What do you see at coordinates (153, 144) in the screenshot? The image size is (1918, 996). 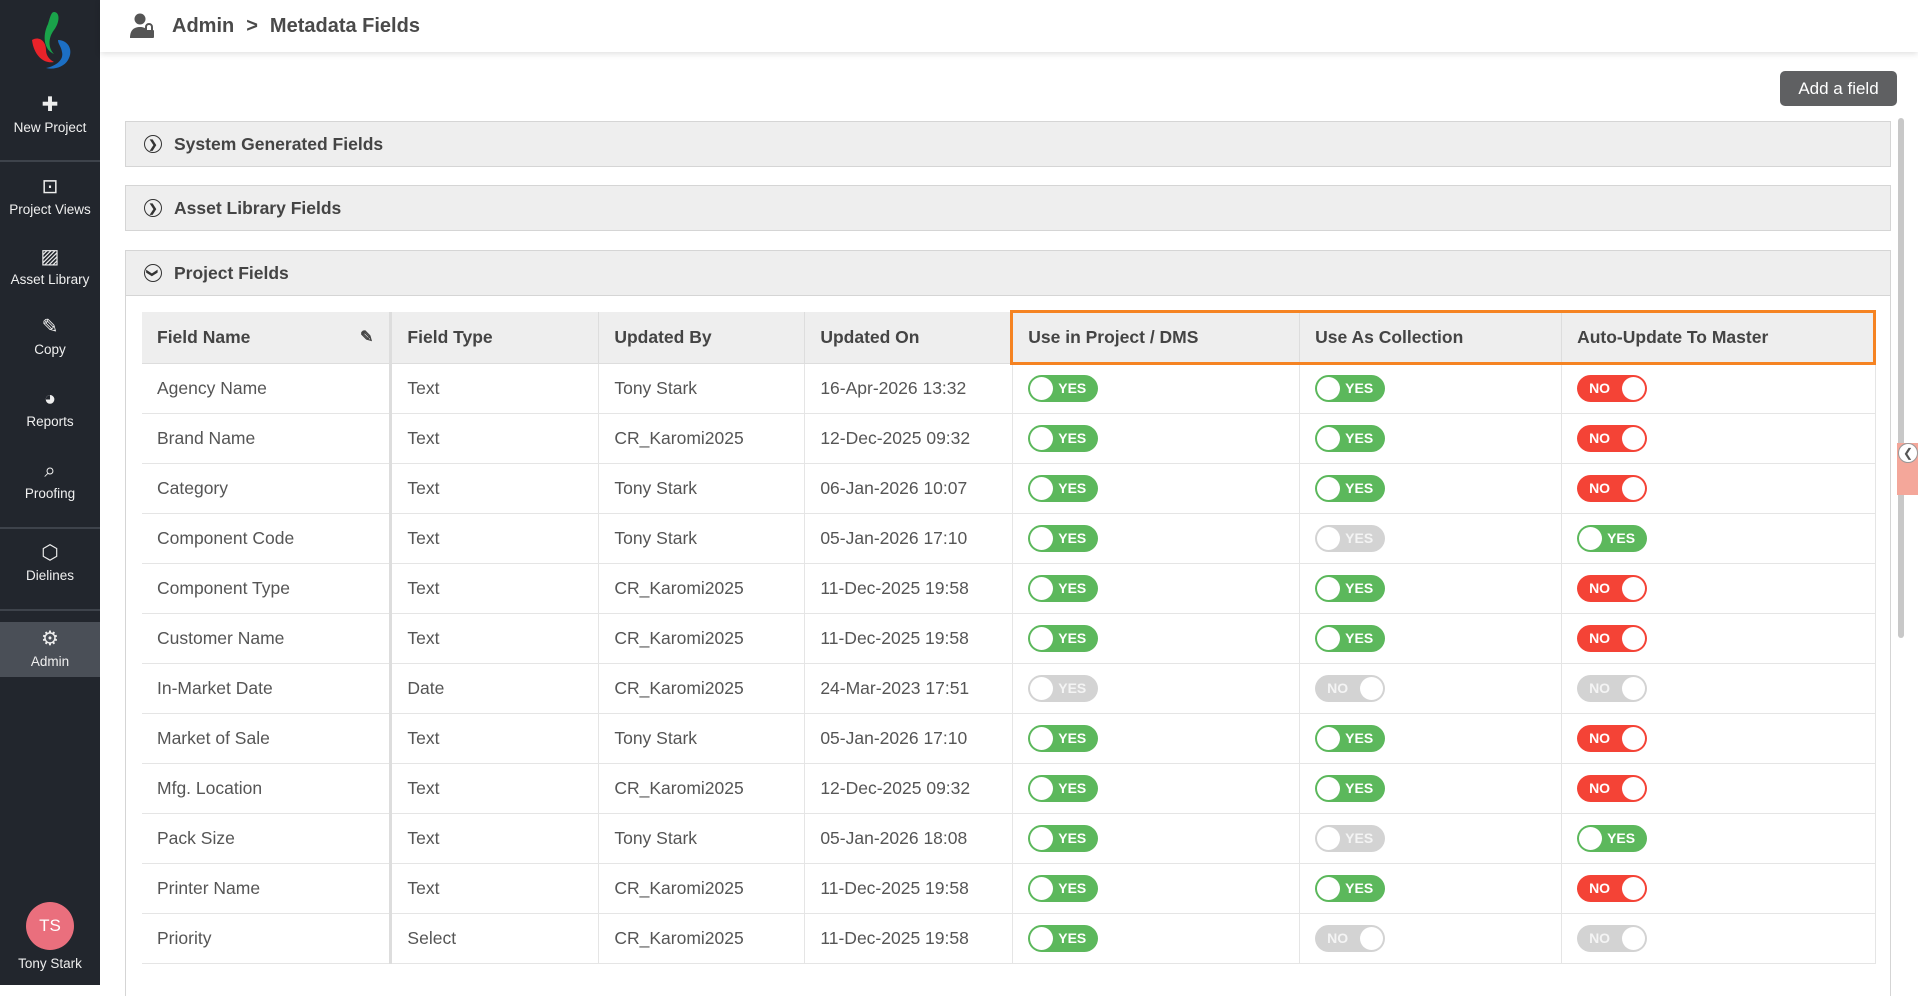 I see `chevron-right-circle-icon: ❯` at bounding box center [153, 144].